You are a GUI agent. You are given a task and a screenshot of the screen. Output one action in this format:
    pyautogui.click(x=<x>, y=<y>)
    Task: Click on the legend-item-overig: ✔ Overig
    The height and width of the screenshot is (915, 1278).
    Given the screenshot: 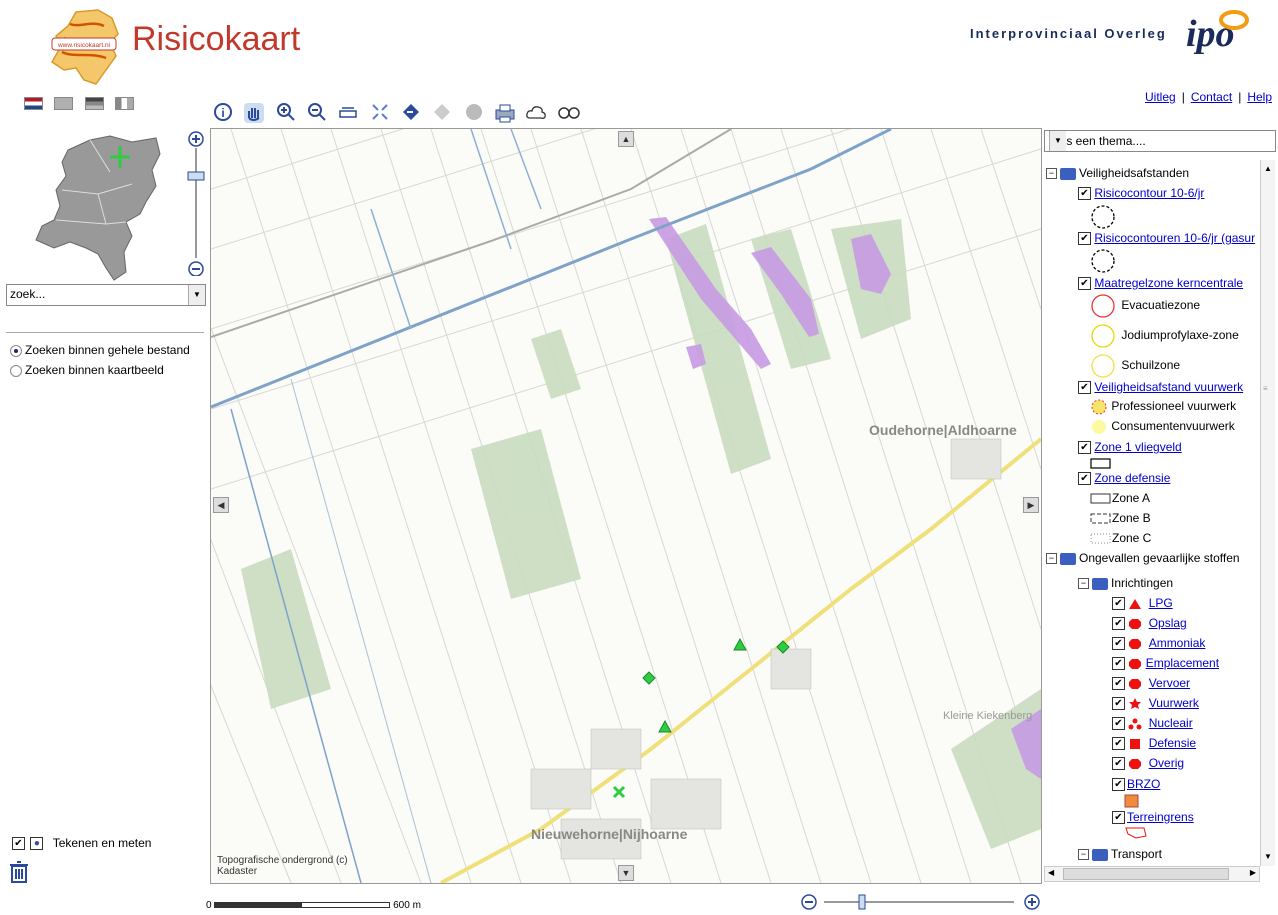 What is the action you would take?
    pyautogui.click(x=1148, y=763)
    